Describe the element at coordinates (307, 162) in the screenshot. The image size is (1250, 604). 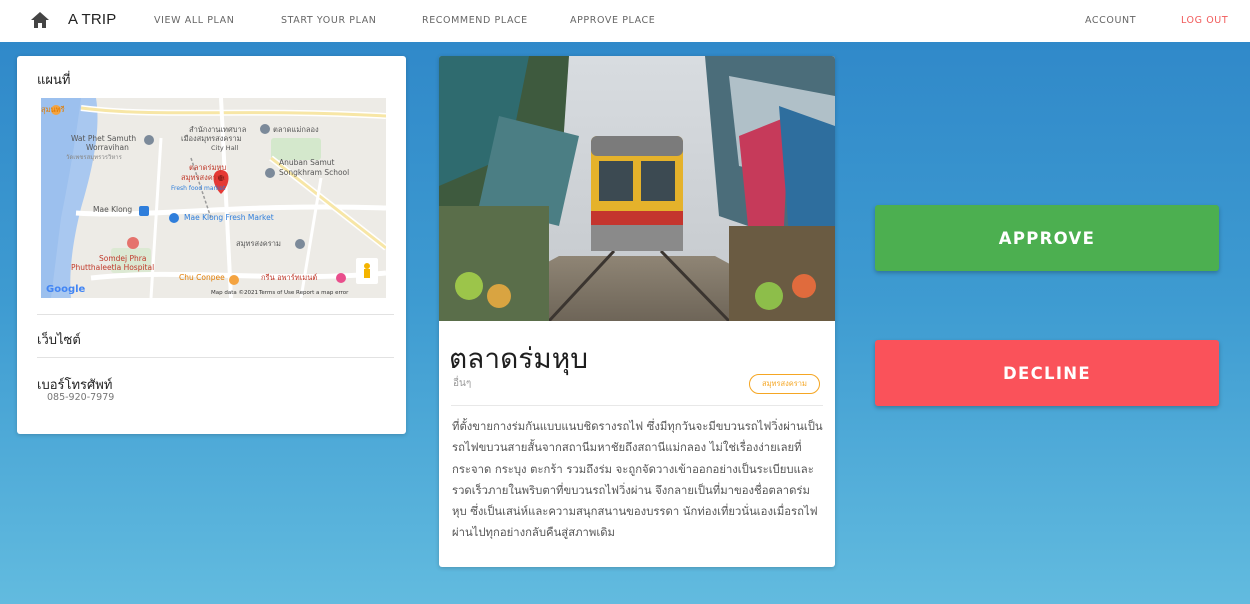
I see `map-label: Anuban Samut` at that location.